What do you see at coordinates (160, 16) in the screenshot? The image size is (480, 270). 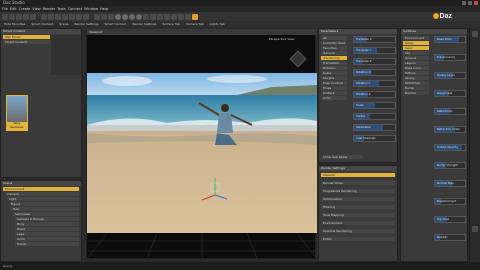 I see `layout-icon` at bounding box center [160, 16].